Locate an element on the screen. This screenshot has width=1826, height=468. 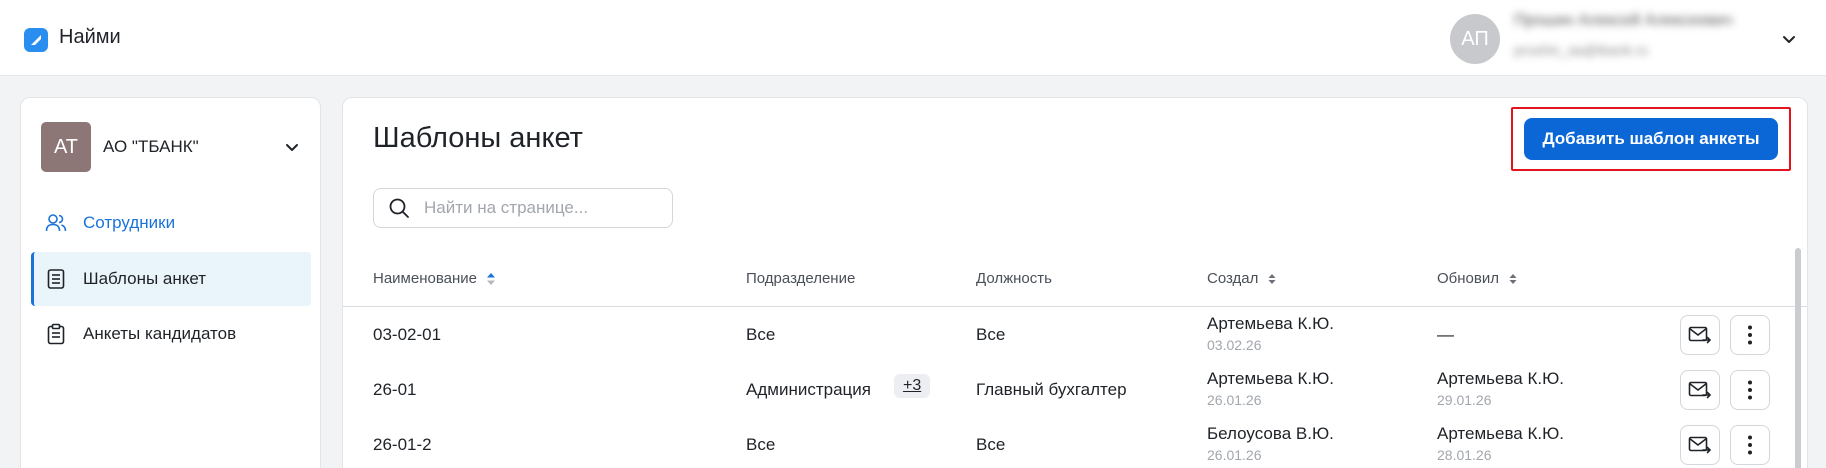
row-name: 26-01-2 is located at coordinates (402, 444).